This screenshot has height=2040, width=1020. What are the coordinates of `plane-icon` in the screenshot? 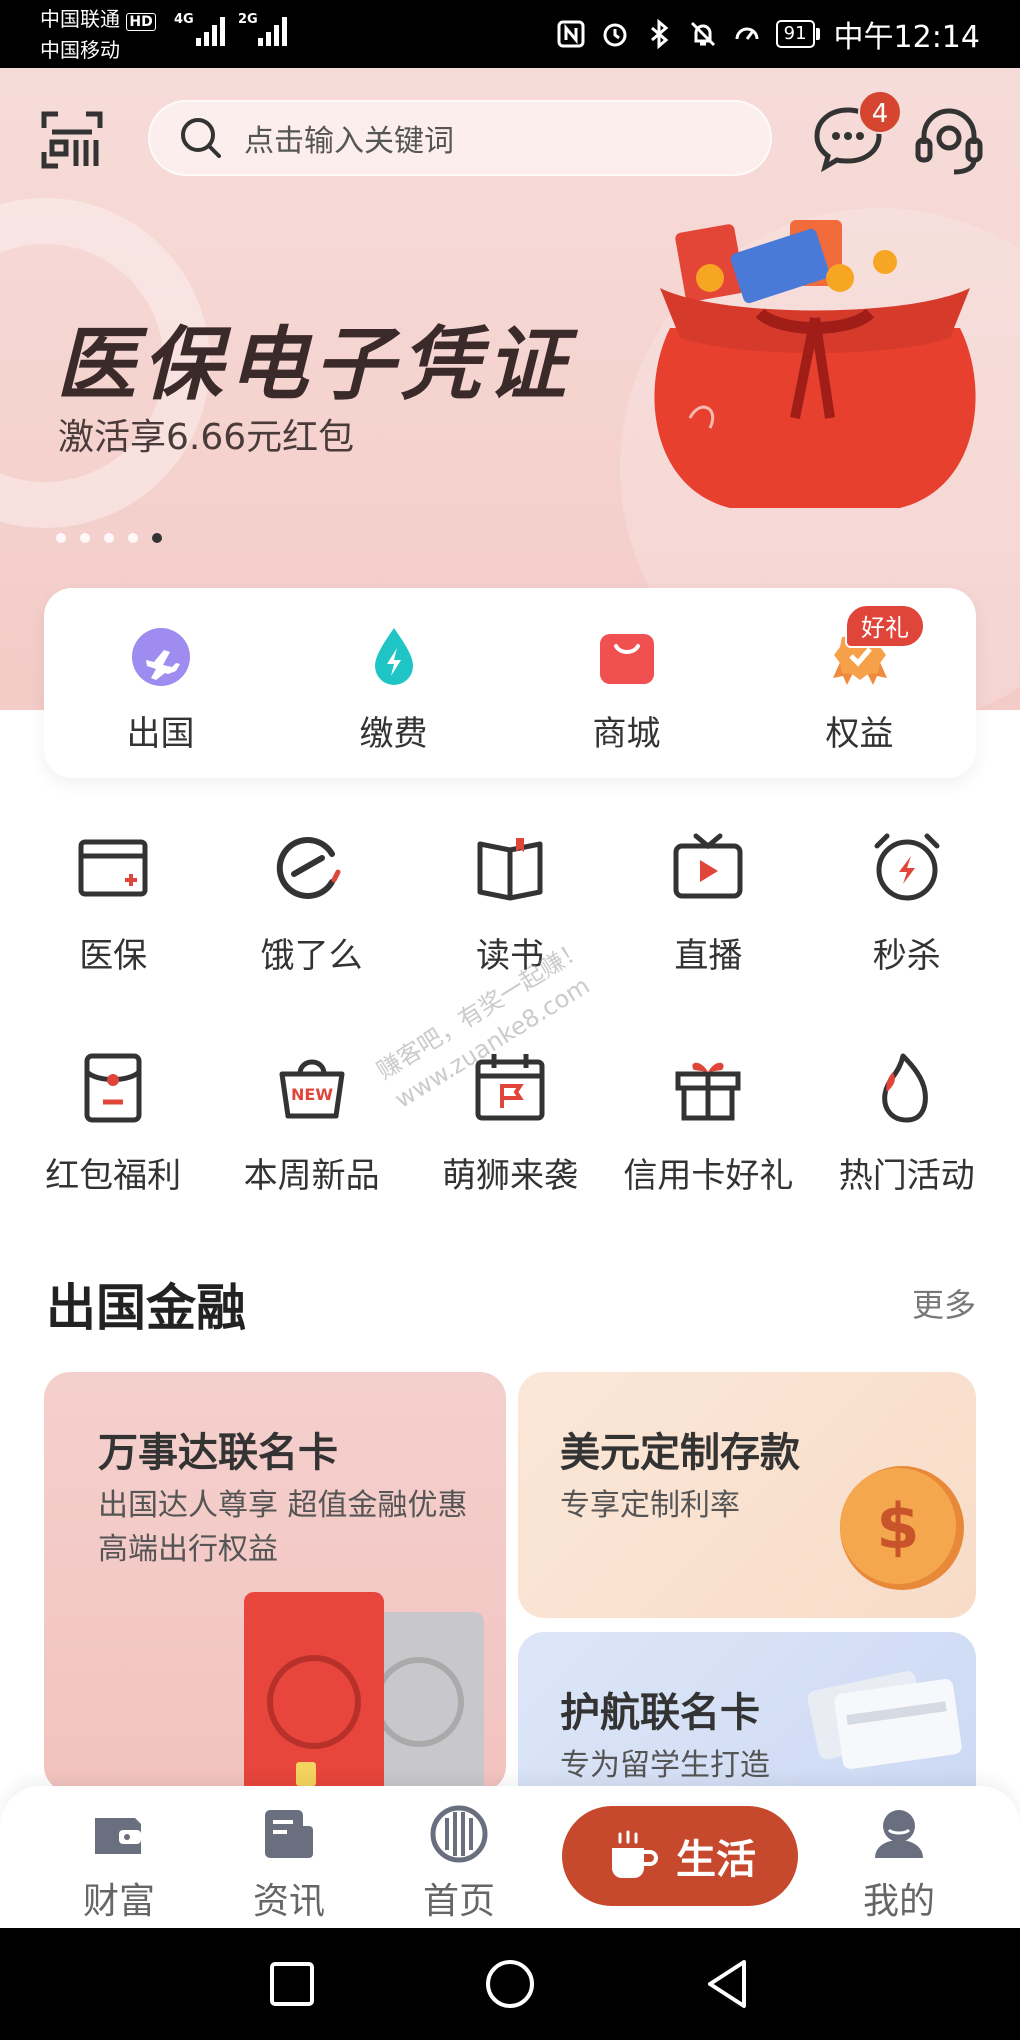 It's located at (160, 657).